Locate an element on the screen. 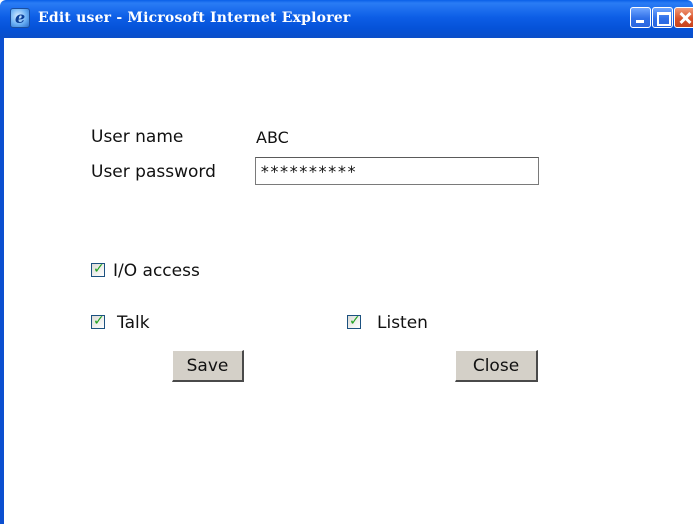  password-field is located at coordinates (397, 171).